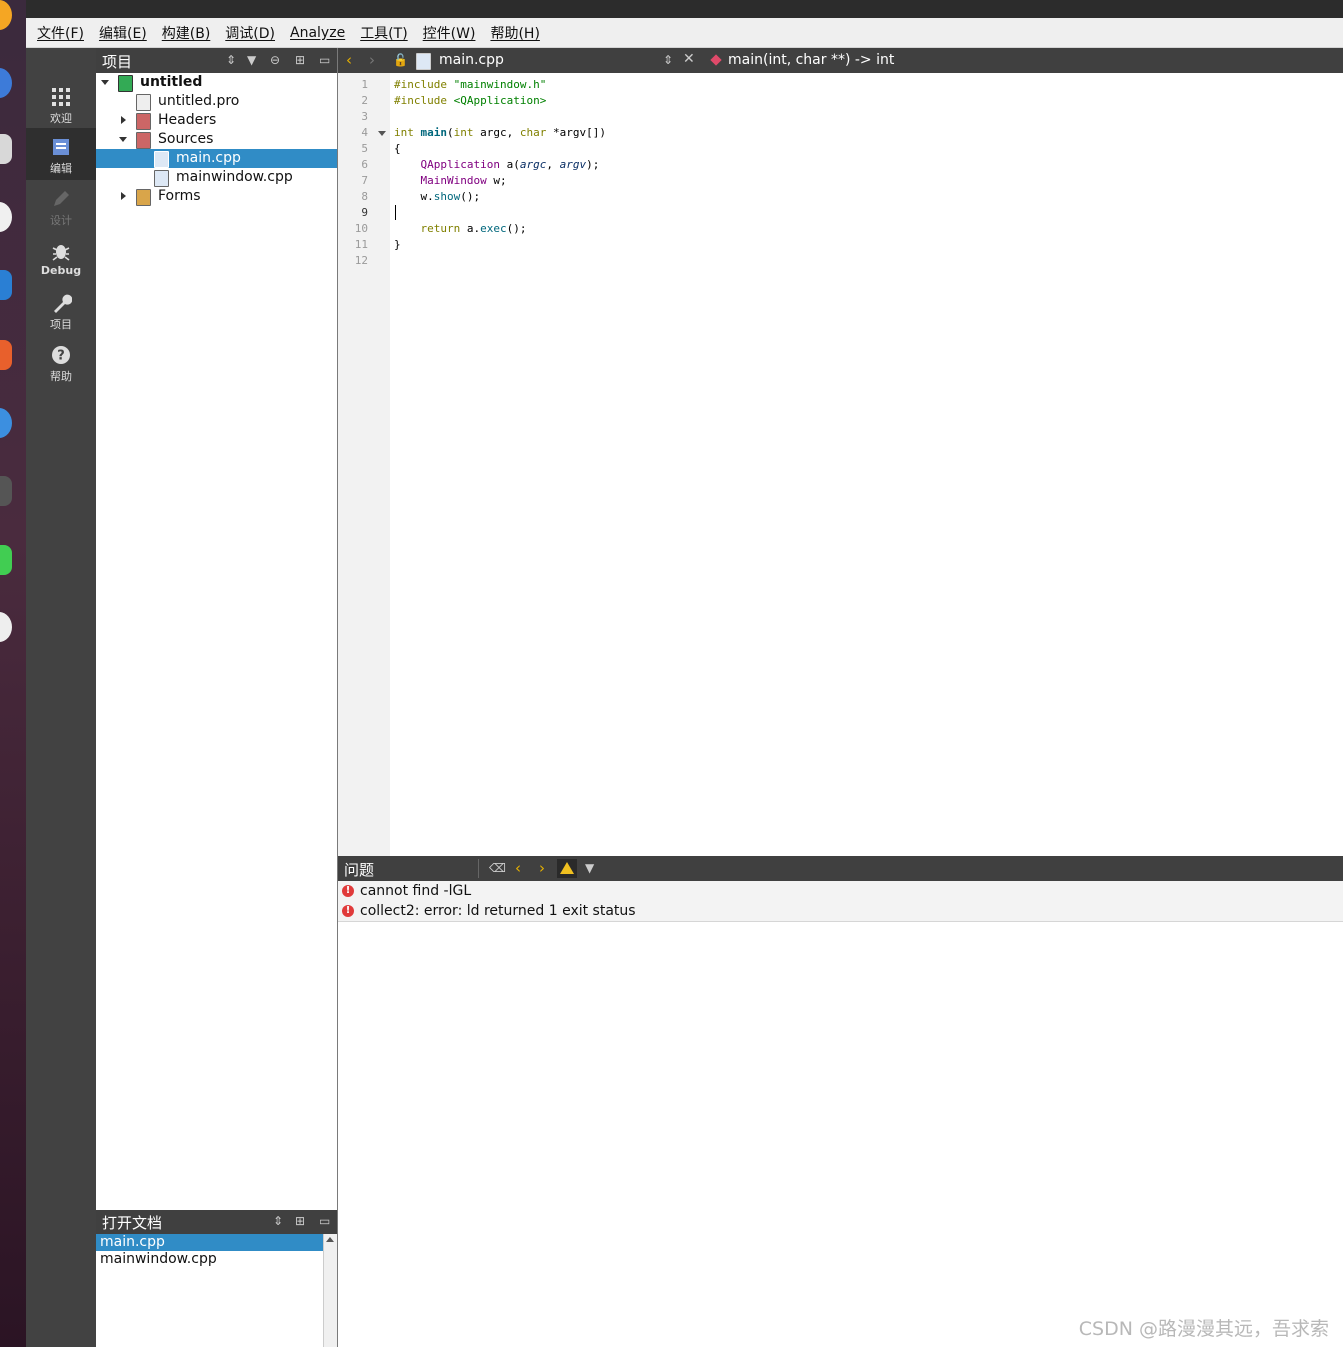 The height and width of the screenshot is (1347, 1343). Describe the element at coordinates (216, 196) in the screenshot. I see `tree-item-forms: Forms` at that location.